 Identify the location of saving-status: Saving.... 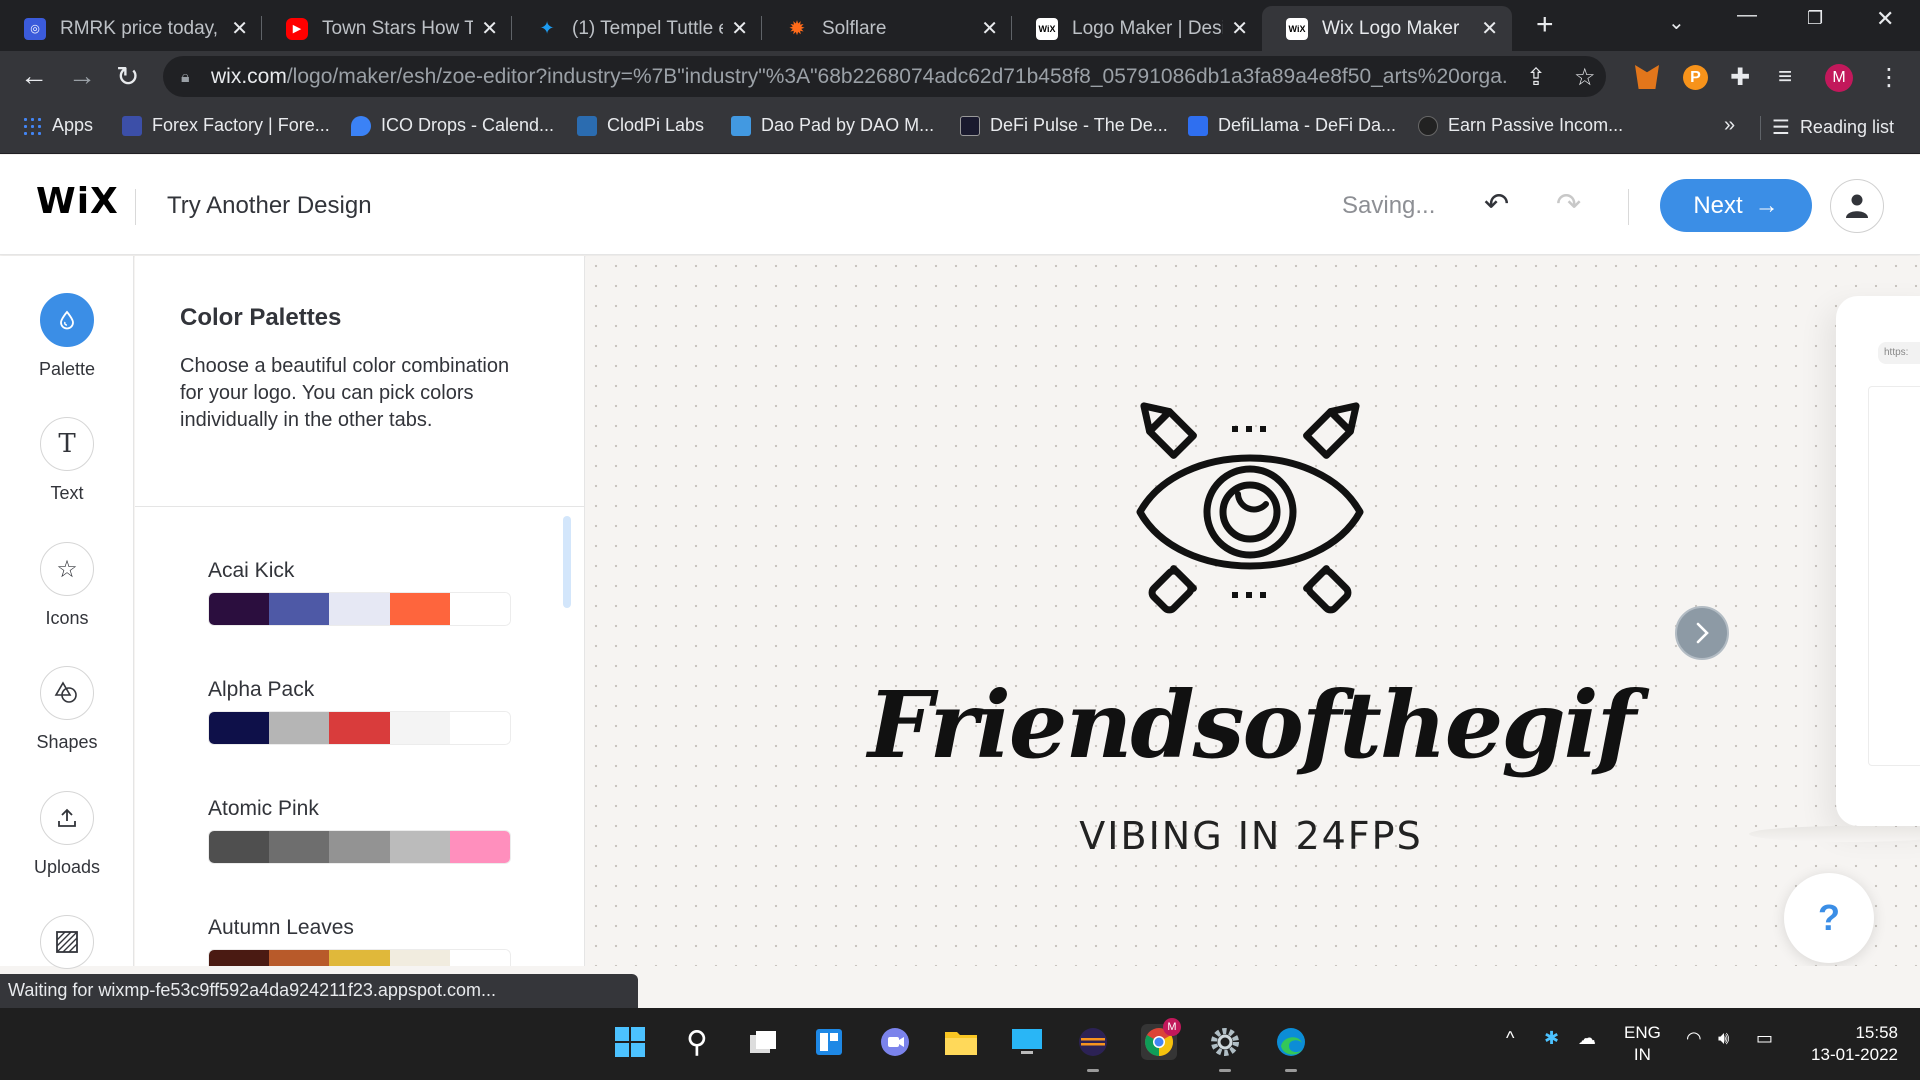
(1389, 205).